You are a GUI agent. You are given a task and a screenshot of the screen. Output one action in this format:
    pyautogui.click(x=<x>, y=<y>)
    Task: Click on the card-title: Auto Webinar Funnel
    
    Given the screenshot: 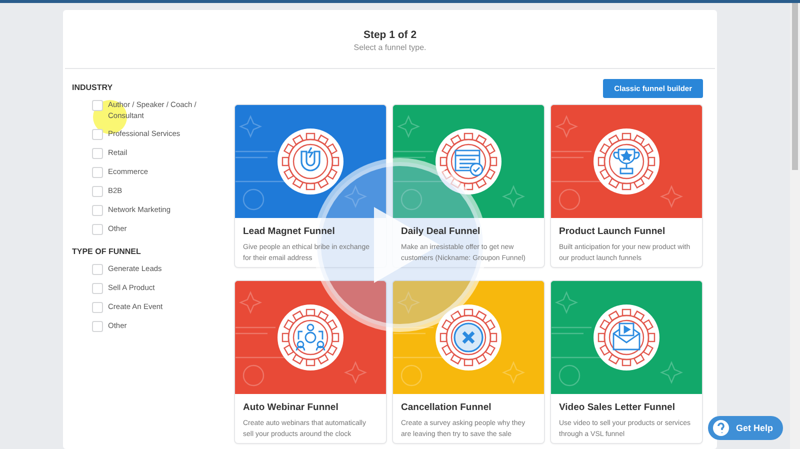 What is the action you would take?
    pyautogui.click(x=291, y=407)
    